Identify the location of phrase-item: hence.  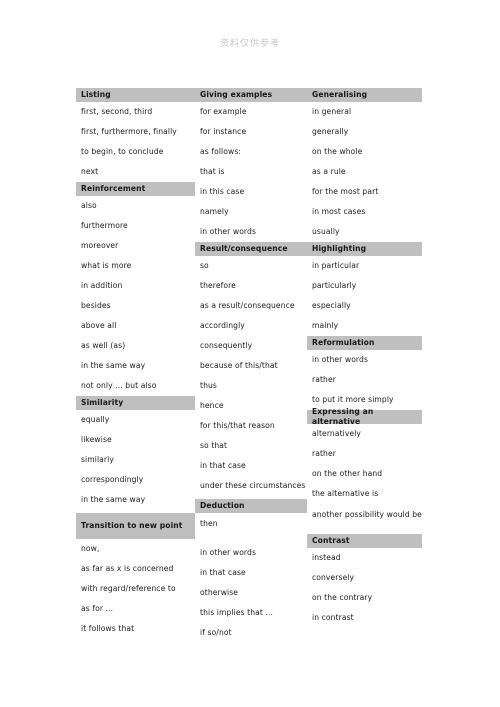
(212, 405).